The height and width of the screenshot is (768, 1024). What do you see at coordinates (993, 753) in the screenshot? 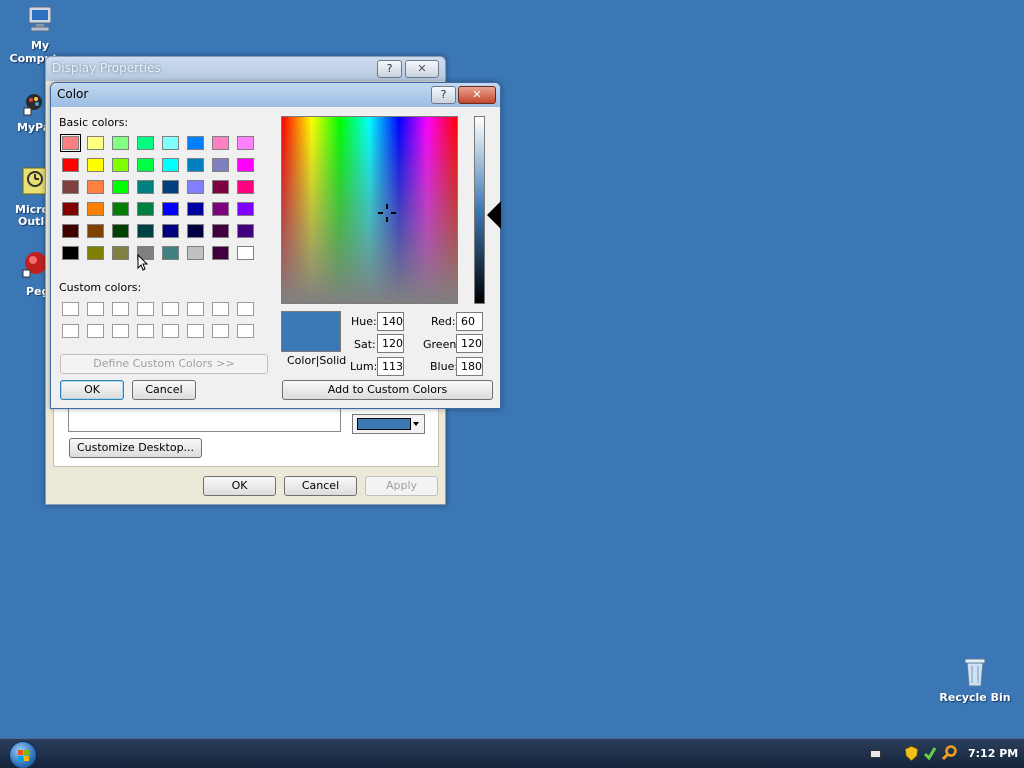
I see `clock: 7:12 PM` at bounding box center [993, 753].